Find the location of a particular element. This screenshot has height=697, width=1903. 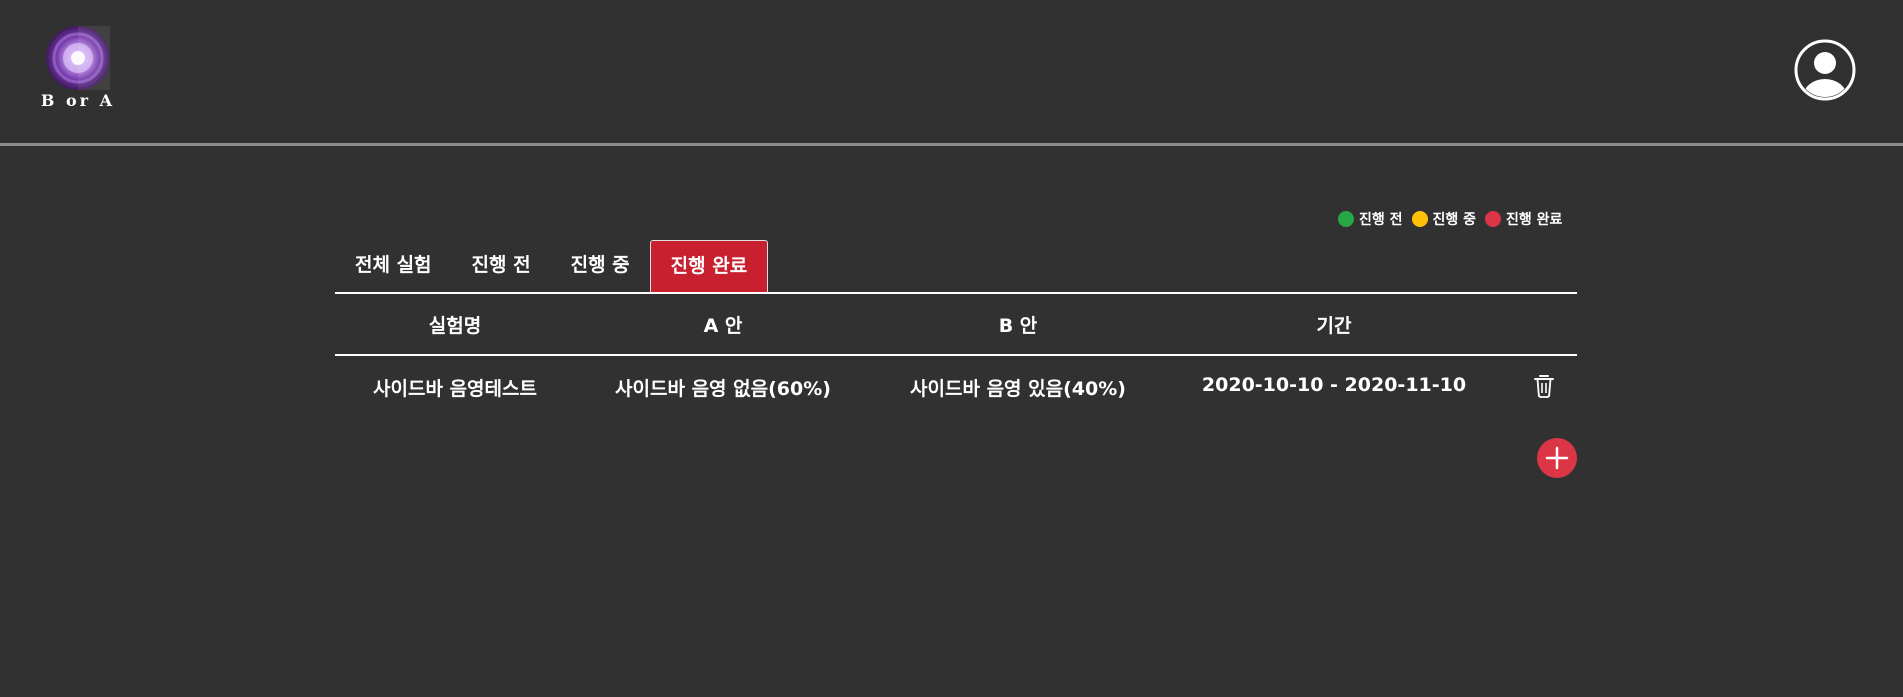

legend-item-before: 진행 전 is located at coordinates (1370, 219).